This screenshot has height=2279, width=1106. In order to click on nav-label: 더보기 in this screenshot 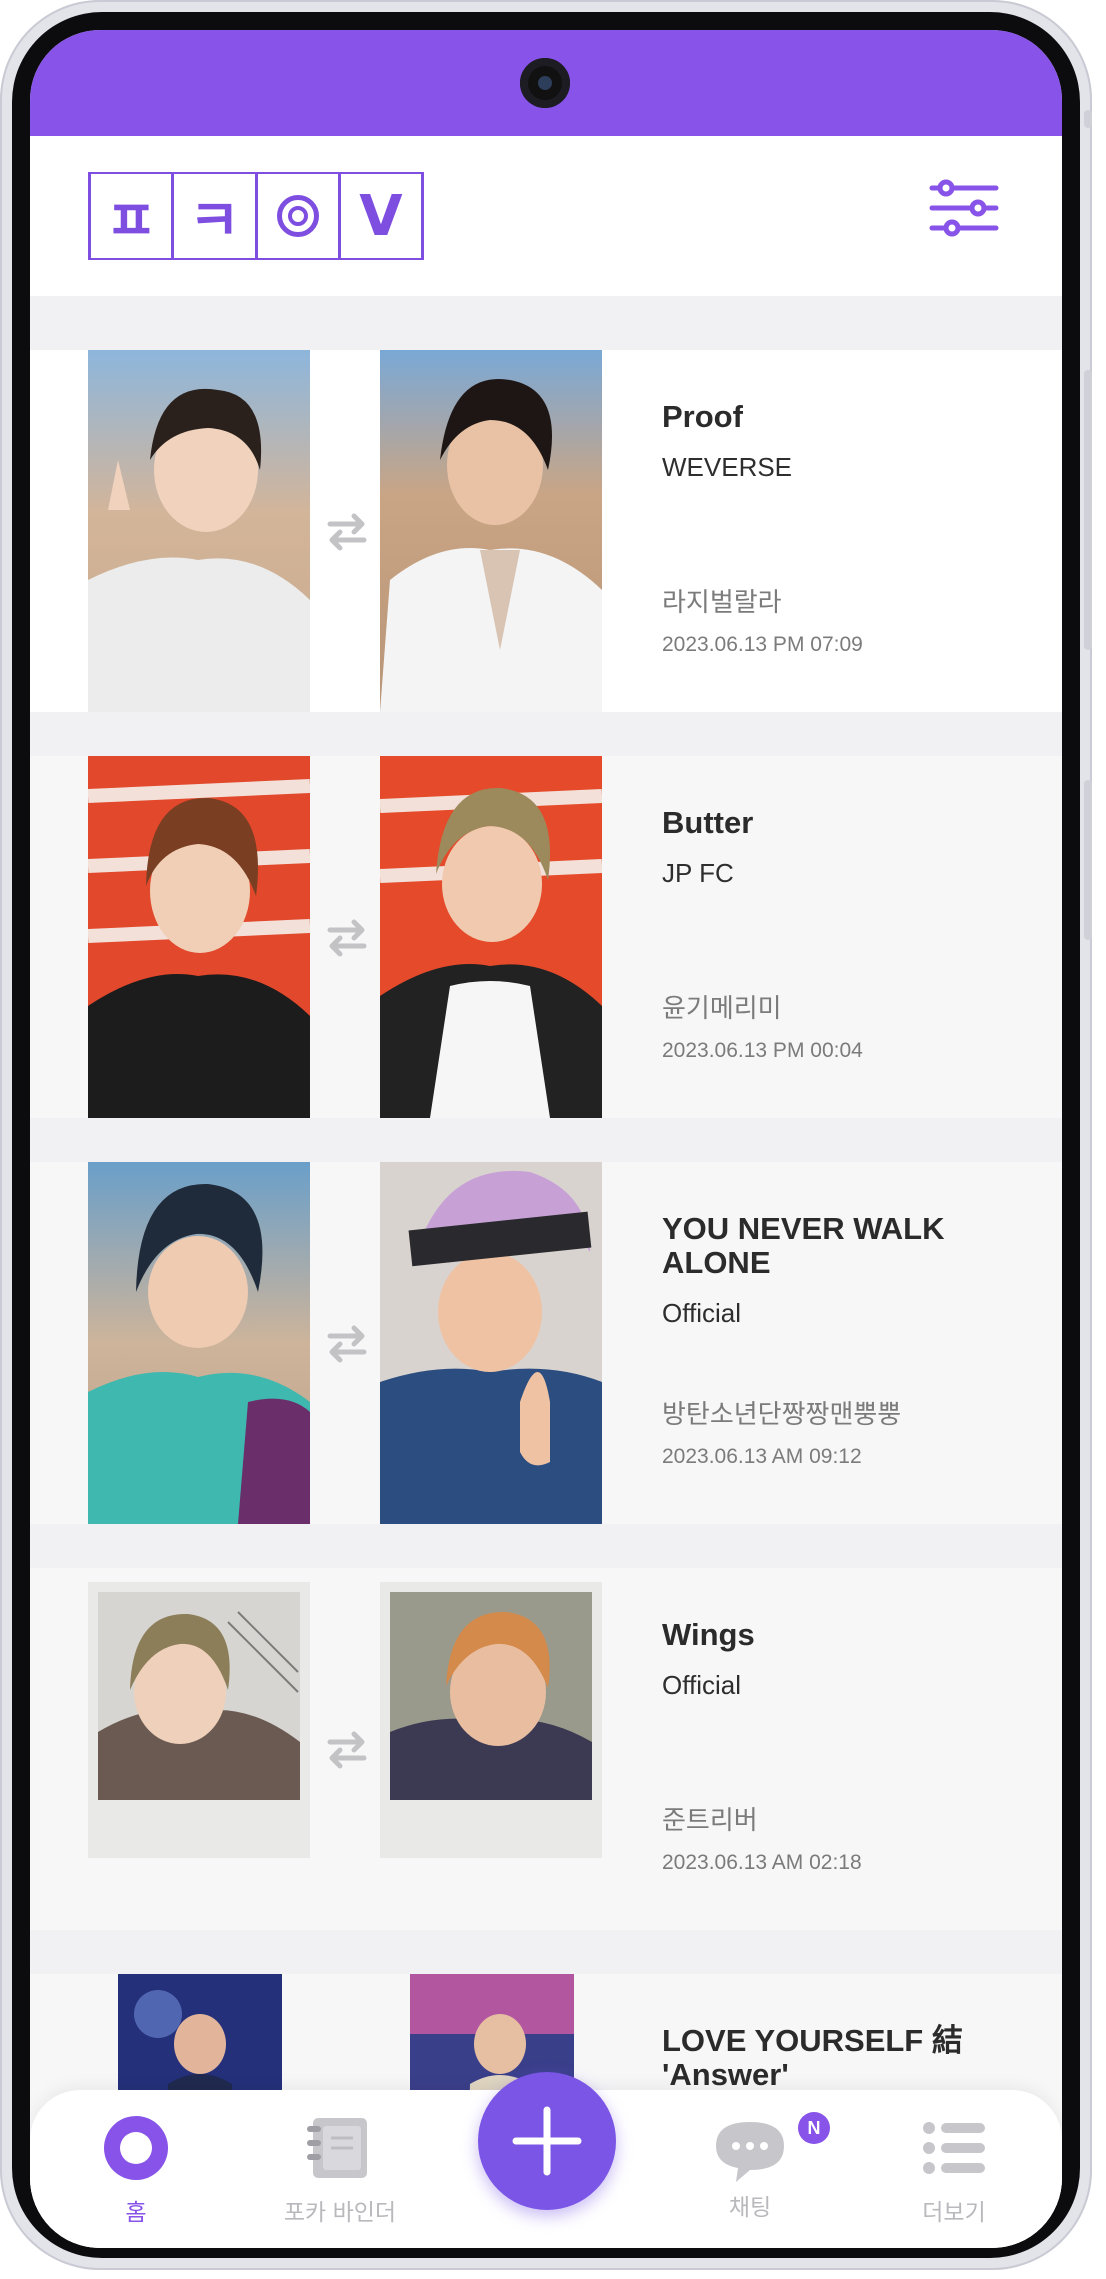, I will do `click(954, 2212)`.